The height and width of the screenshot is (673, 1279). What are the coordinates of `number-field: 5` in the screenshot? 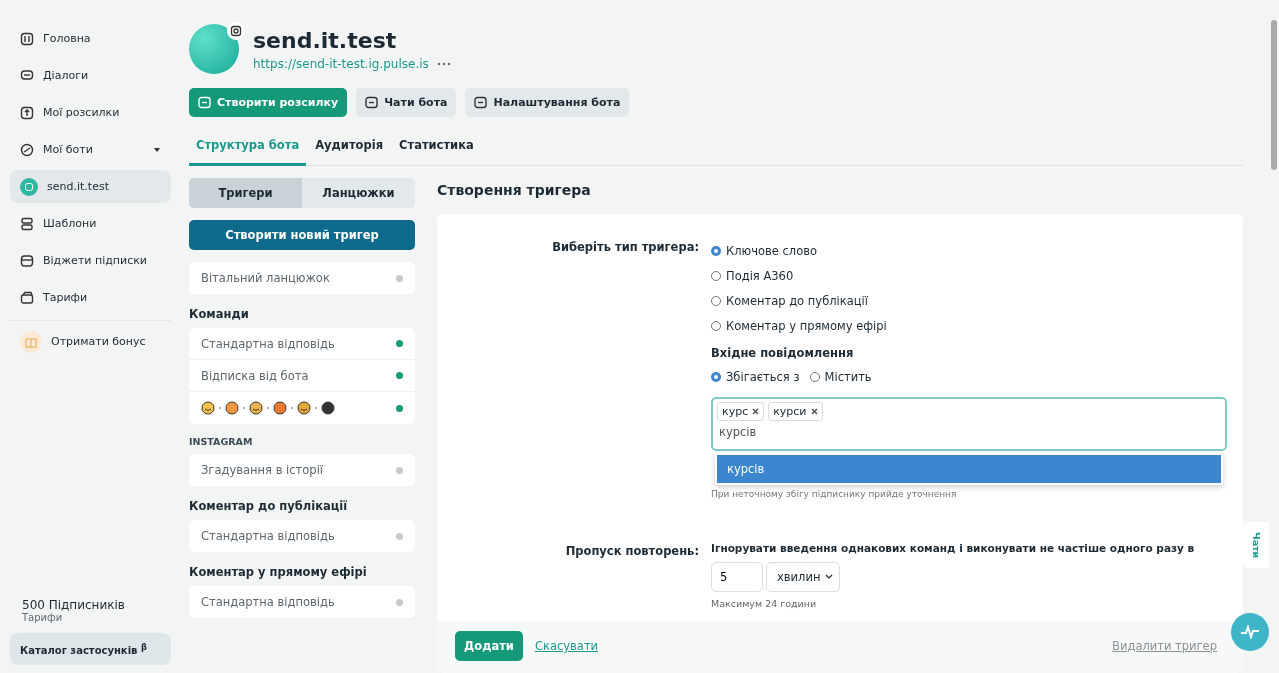 It's located at (737, 576).